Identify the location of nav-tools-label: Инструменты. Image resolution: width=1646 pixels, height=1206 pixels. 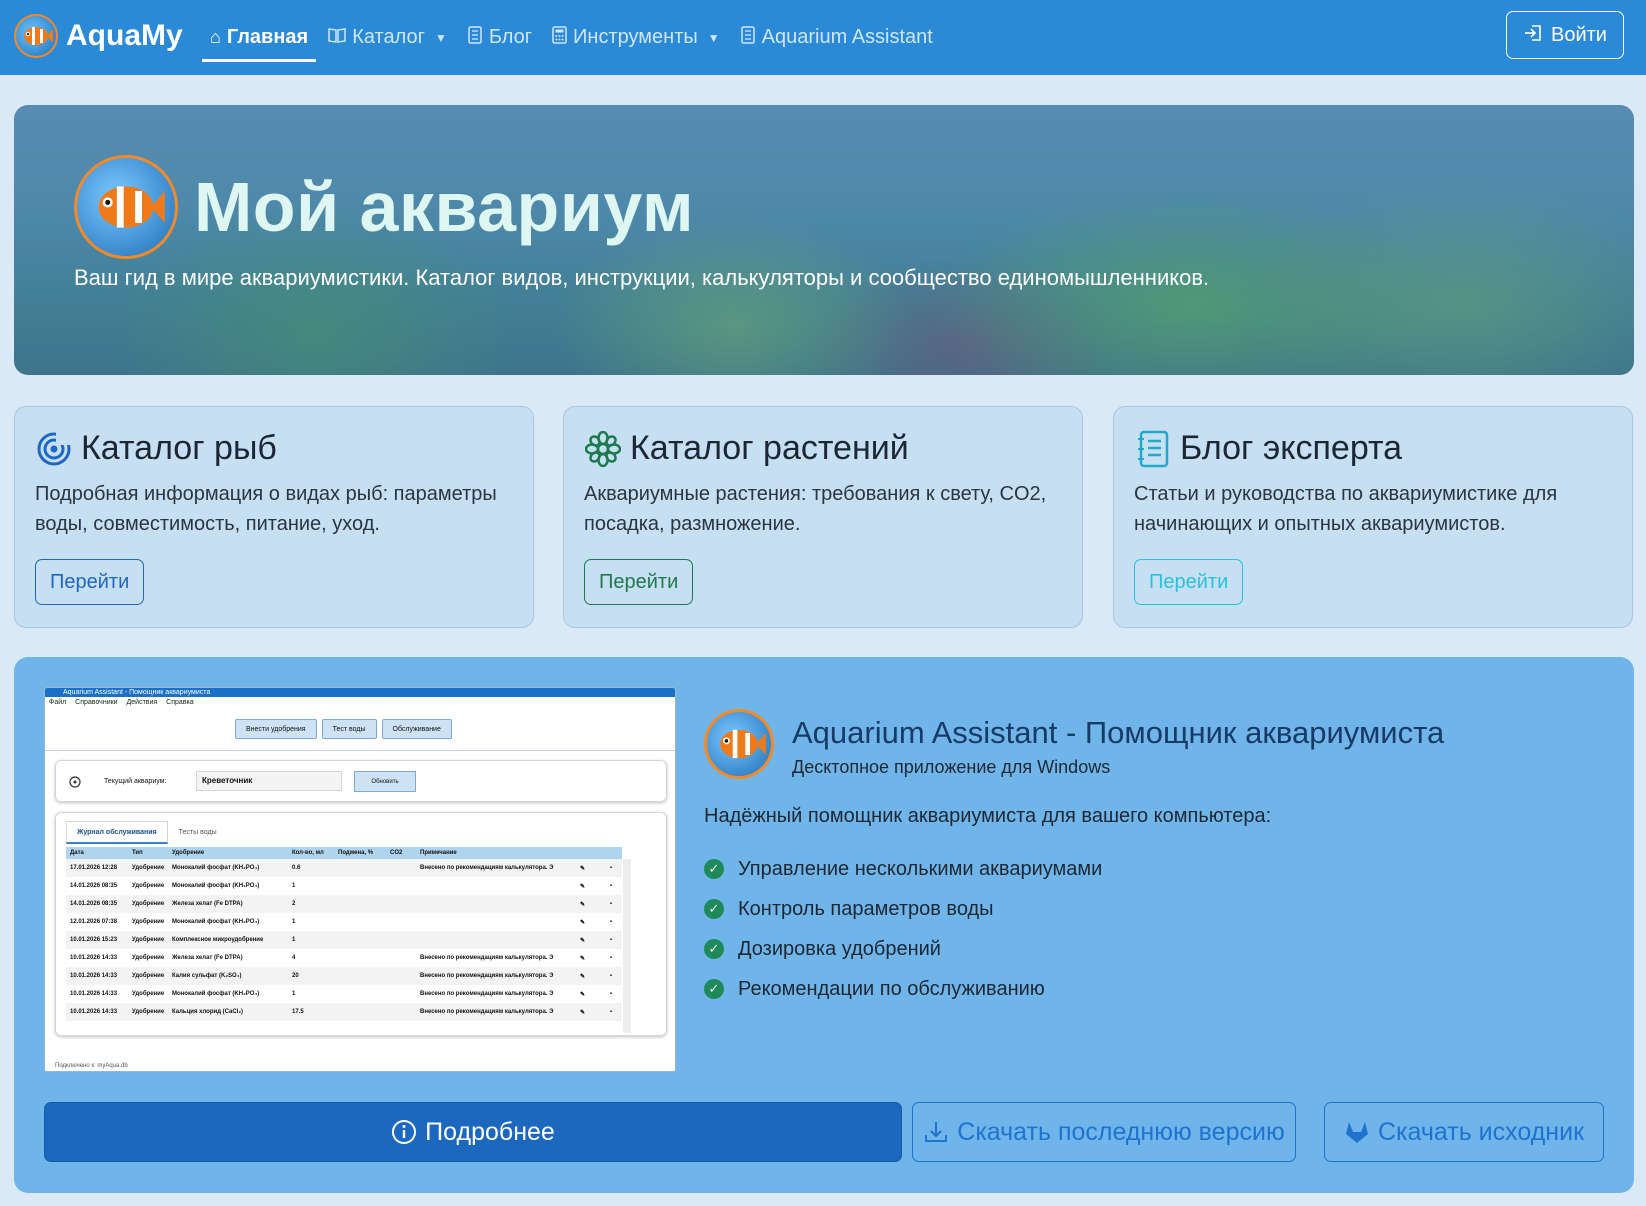
(635, 37).